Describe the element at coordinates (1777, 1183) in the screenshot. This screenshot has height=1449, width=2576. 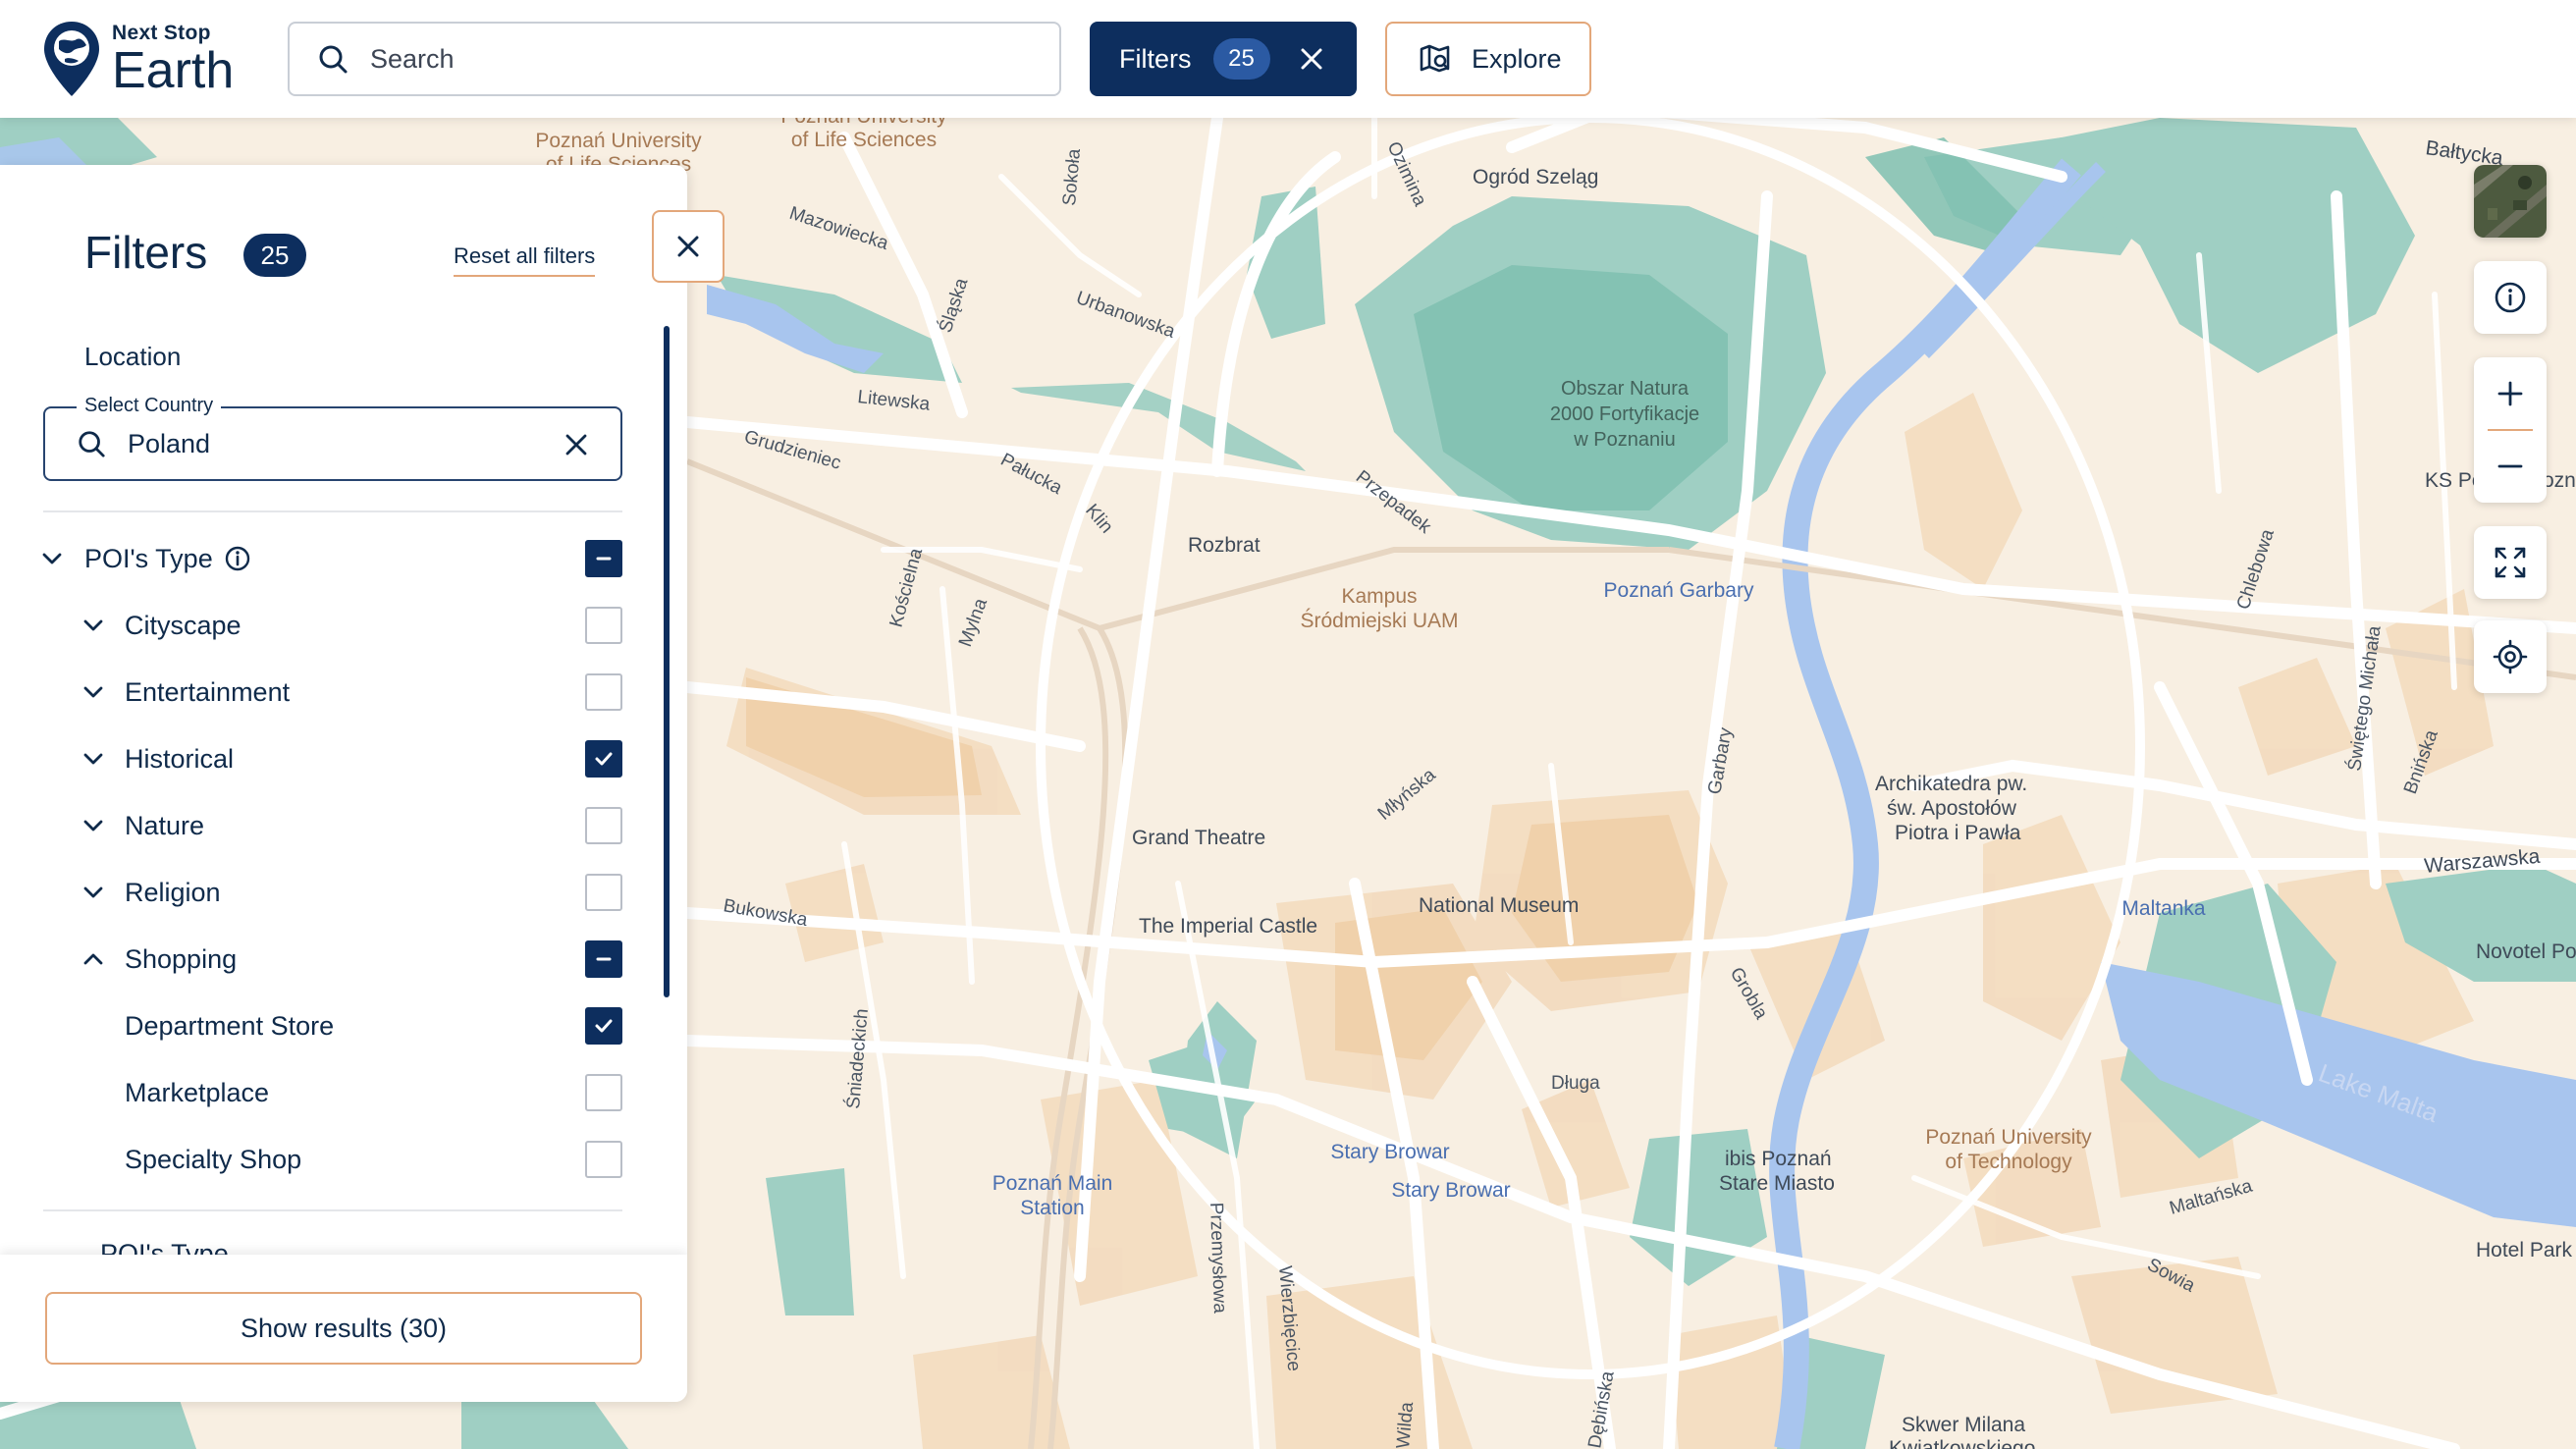
I see `svg-text: Stare Miasto` at that location.